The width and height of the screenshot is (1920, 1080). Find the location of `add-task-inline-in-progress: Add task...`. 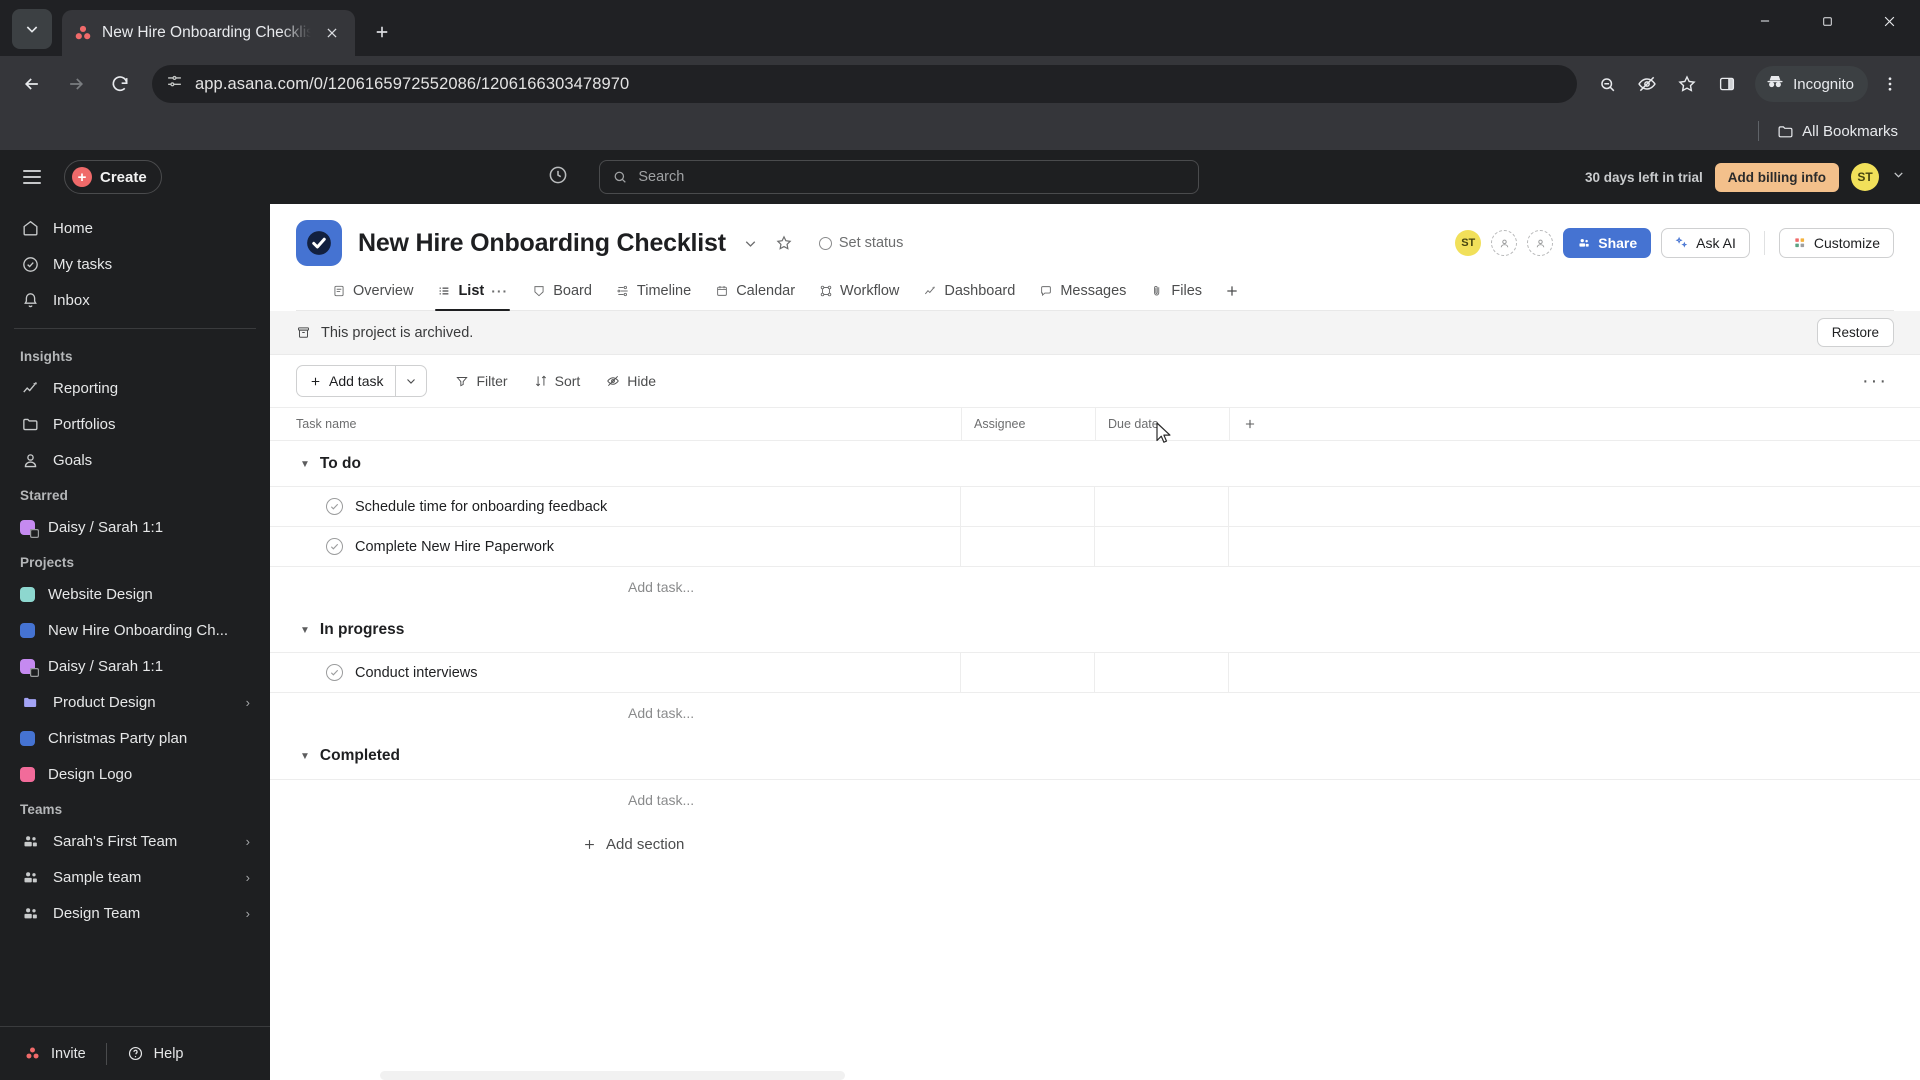

add-task-inline-in-progress: Add task... is located at coordinates (1095, 713).